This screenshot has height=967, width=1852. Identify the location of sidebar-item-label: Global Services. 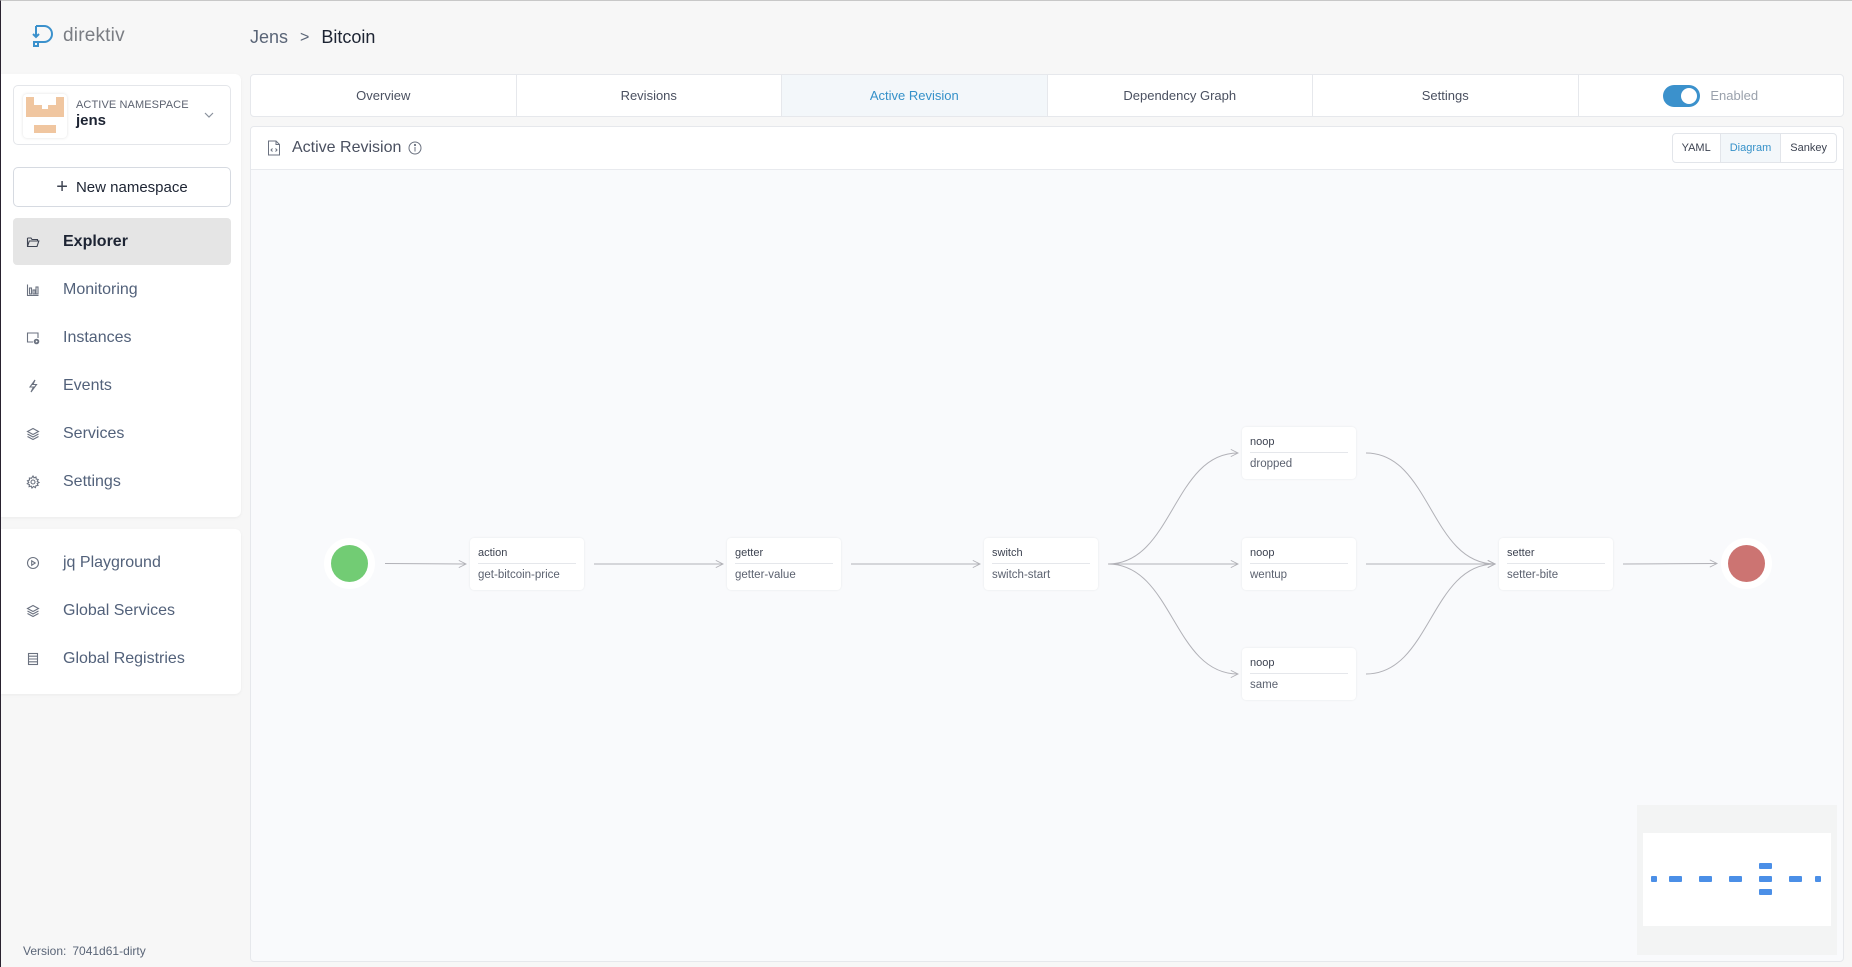
(119, 610).